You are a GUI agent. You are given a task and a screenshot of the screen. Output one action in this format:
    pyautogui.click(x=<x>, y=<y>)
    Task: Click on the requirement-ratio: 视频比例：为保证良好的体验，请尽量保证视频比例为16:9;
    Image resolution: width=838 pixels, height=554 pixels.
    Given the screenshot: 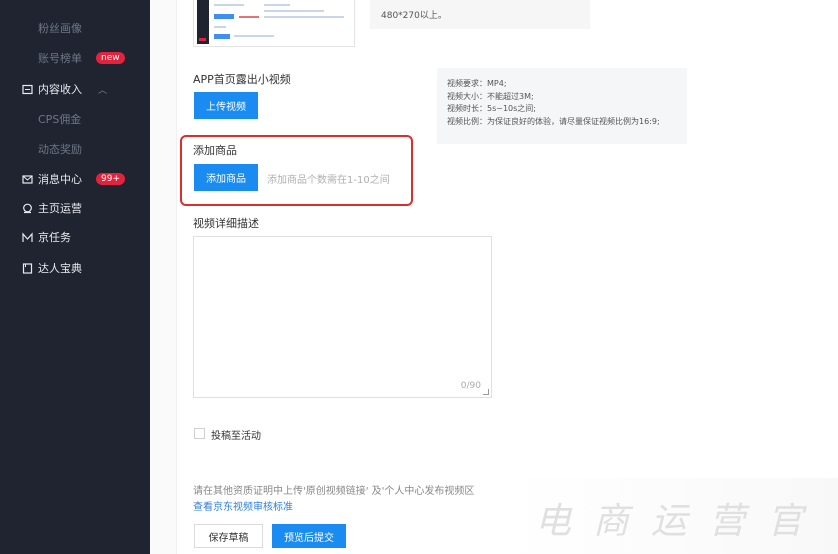 What is the action you would take?
    pyautogui.click(x=553, y=121)
    